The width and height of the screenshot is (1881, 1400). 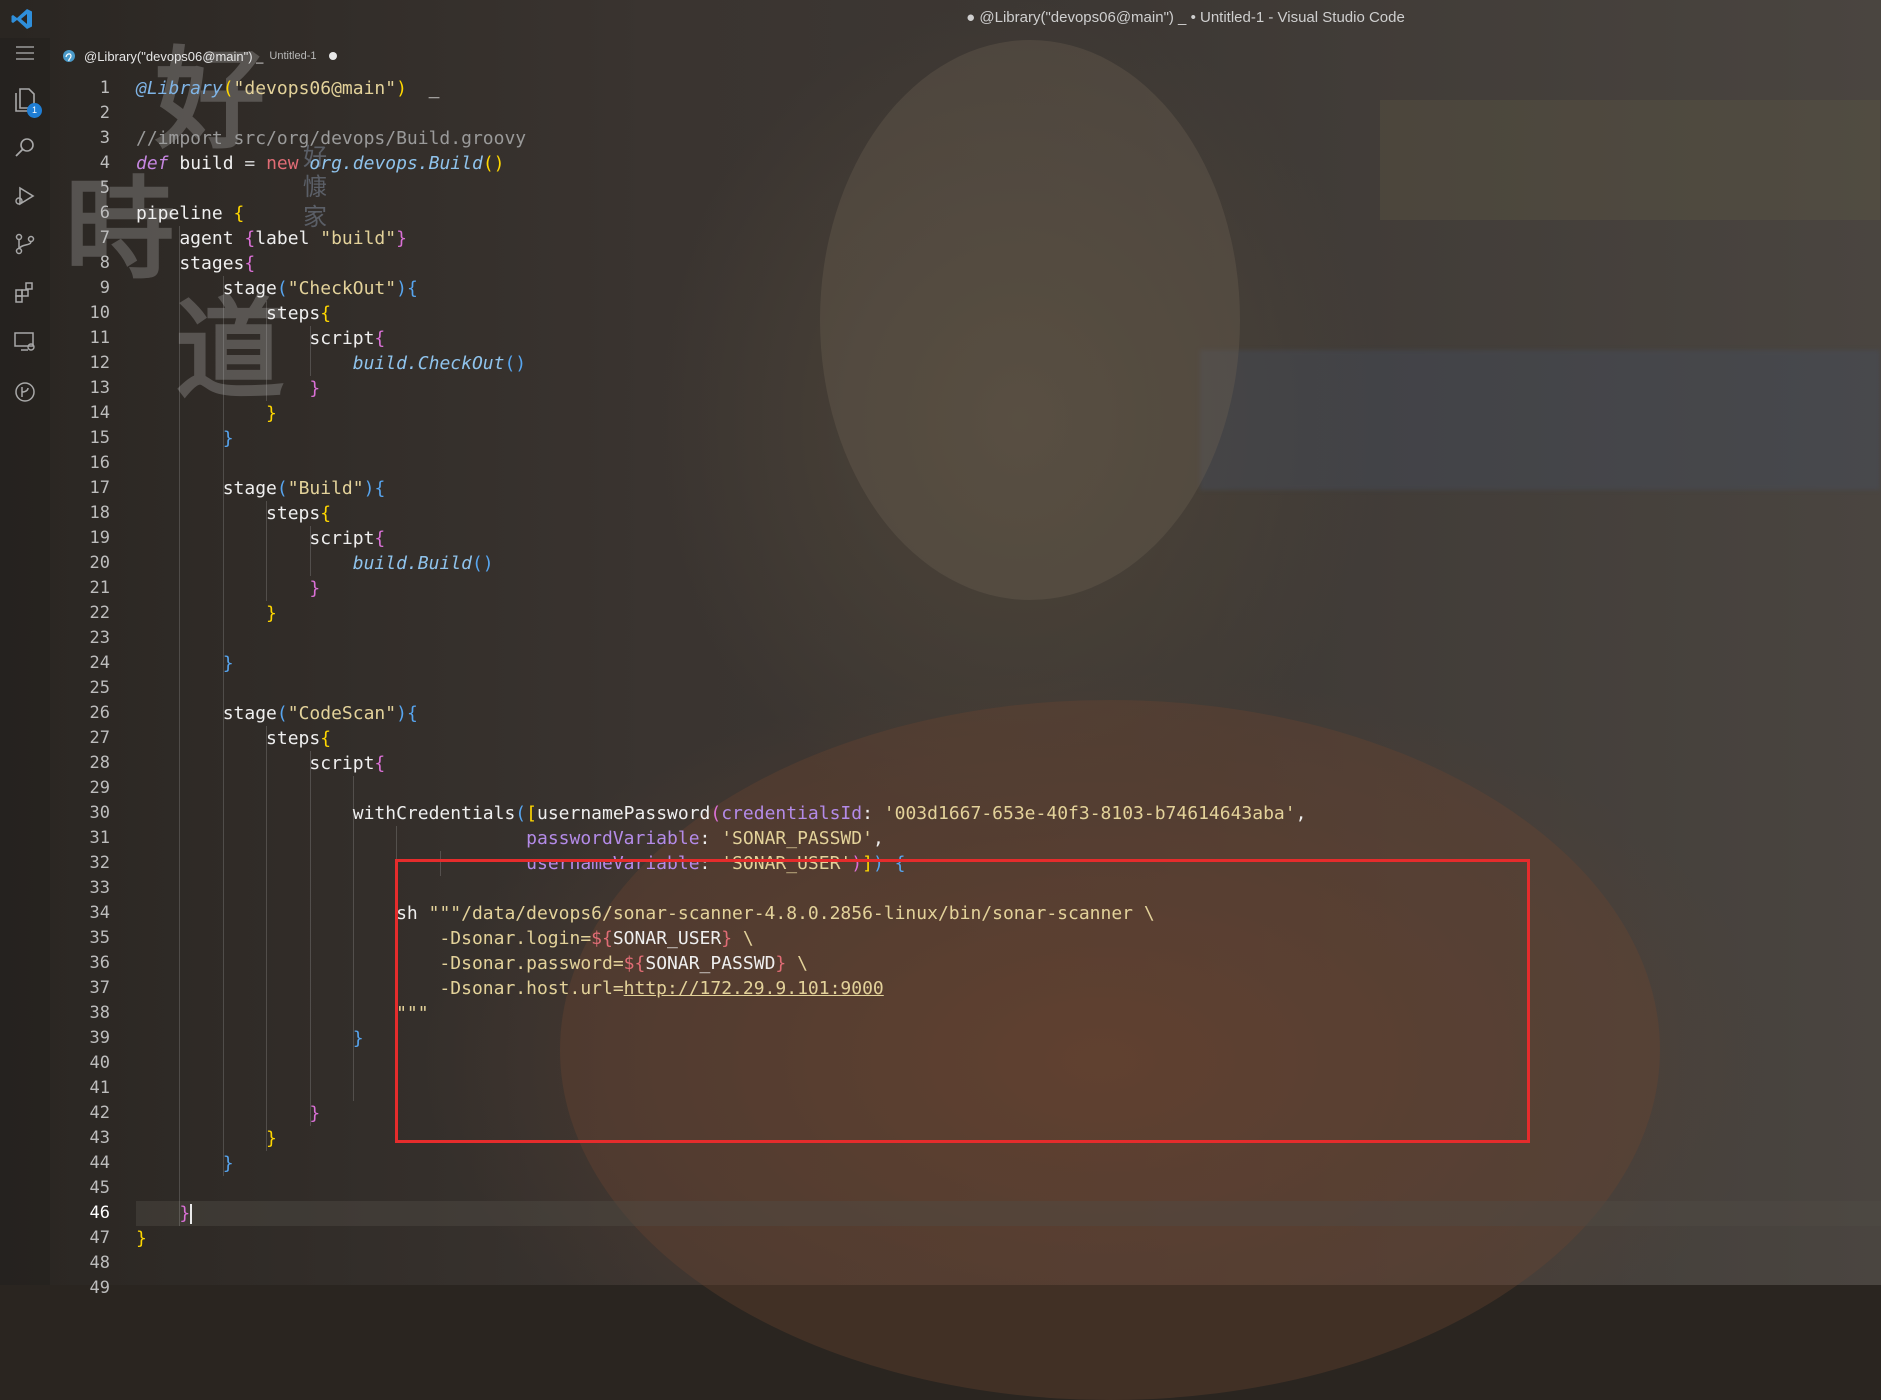 I want to click on code-line: stage("Build"){, so click(x=721, y=488).